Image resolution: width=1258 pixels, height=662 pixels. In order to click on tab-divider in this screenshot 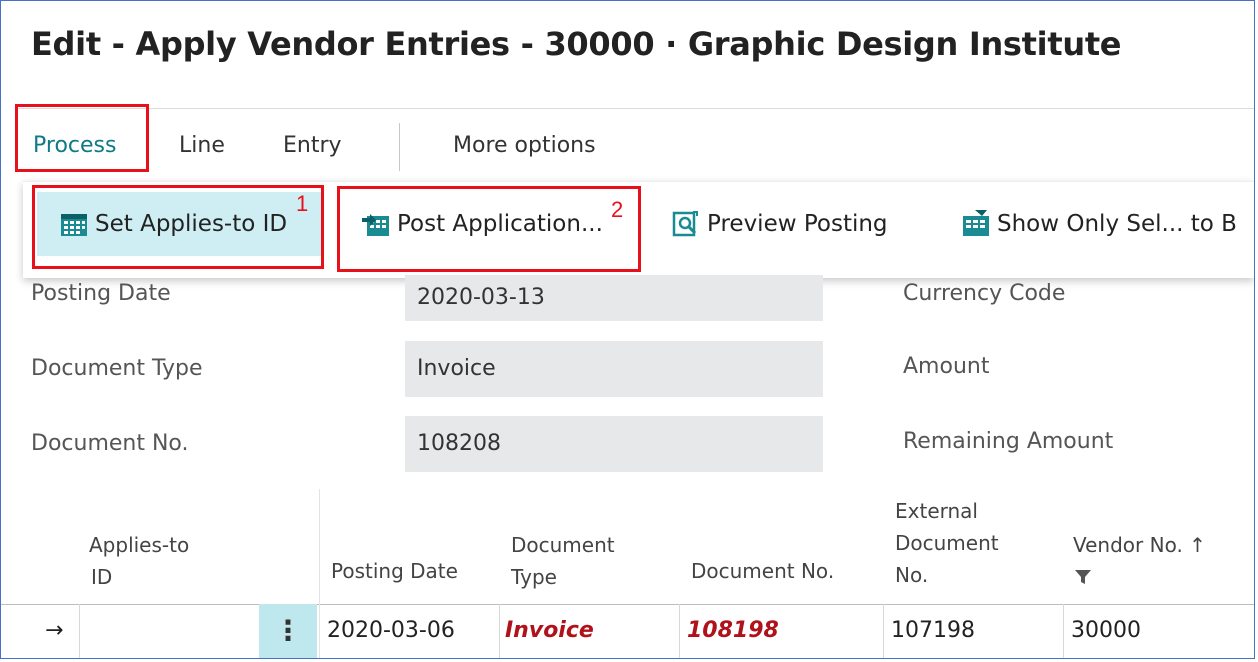, I will do `click(399, 147)`.